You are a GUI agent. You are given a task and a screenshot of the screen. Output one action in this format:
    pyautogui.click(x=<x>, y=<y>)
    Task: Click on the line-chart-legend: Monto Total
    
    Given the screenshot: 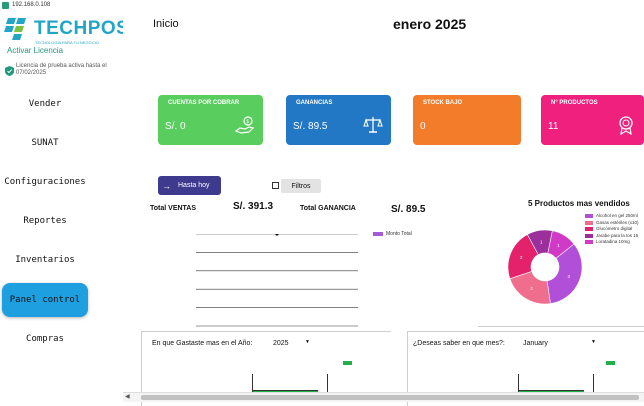 What is the action you would take?
    pyautogui.click(x=392, y=234)
    